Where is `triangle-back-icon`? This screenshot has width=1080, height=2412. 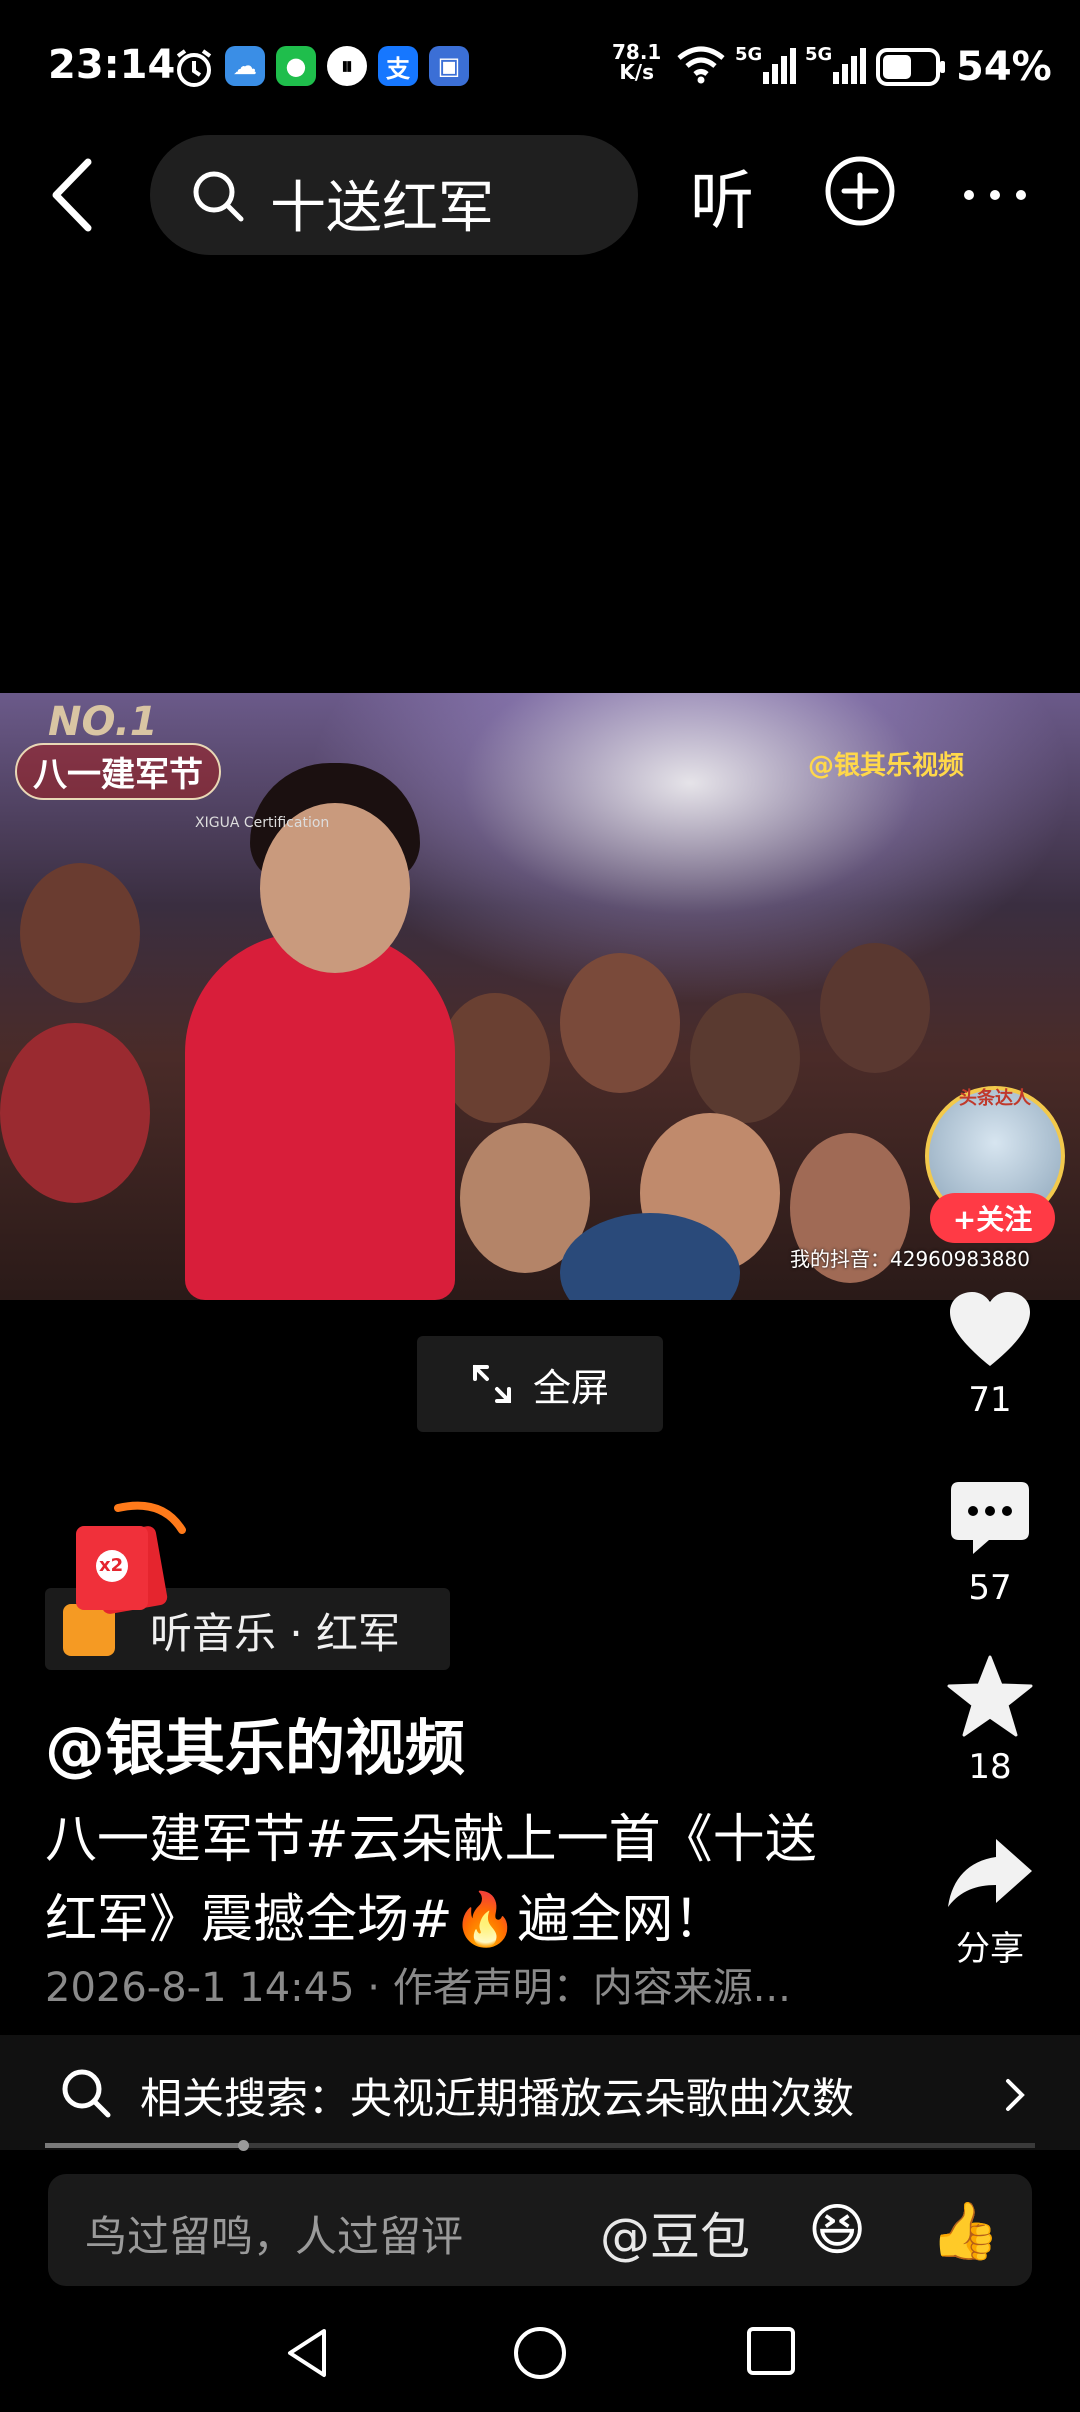
triangle-back-icon is located at coordinates (307, 2353).